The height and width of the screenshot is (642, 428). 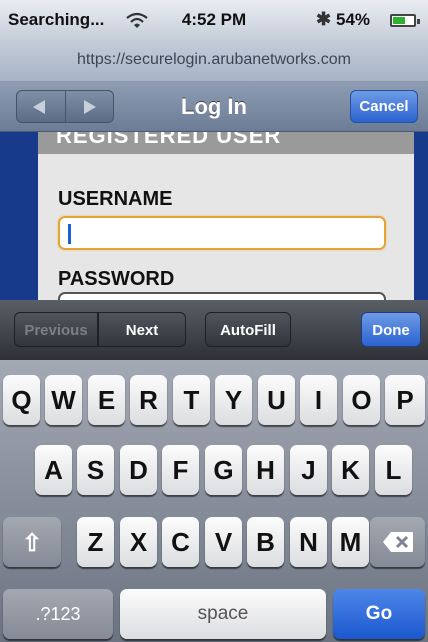 I want to click on bluetooth-icon: ✱, so click(x=324, y=19).